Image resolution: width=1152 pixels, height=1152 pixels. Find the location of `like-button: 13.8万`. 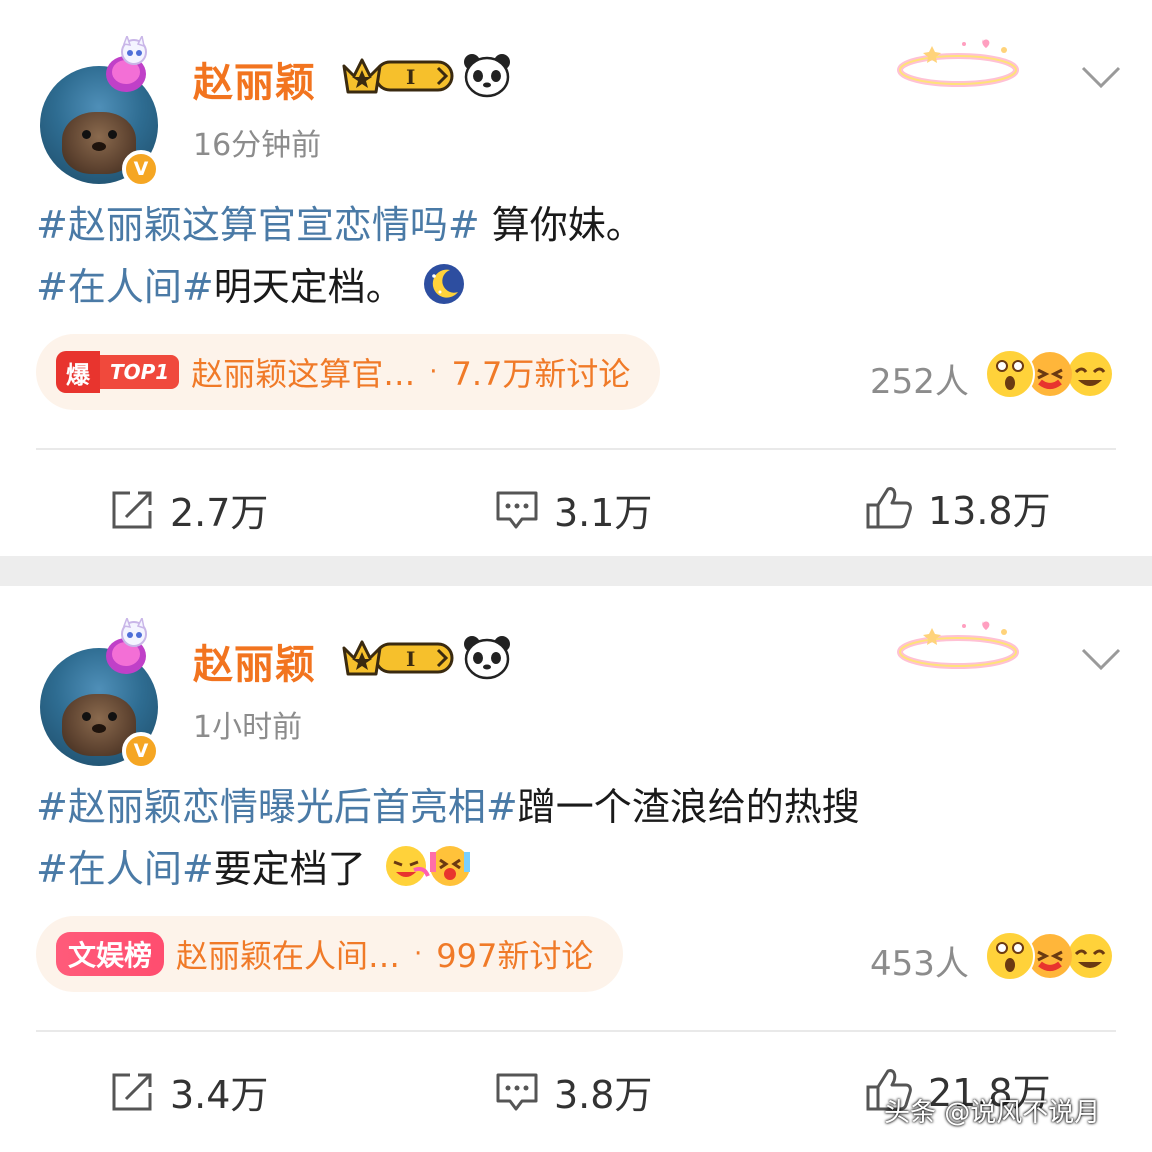

like-button: 13.8万 is located at coordinates (957, 507).